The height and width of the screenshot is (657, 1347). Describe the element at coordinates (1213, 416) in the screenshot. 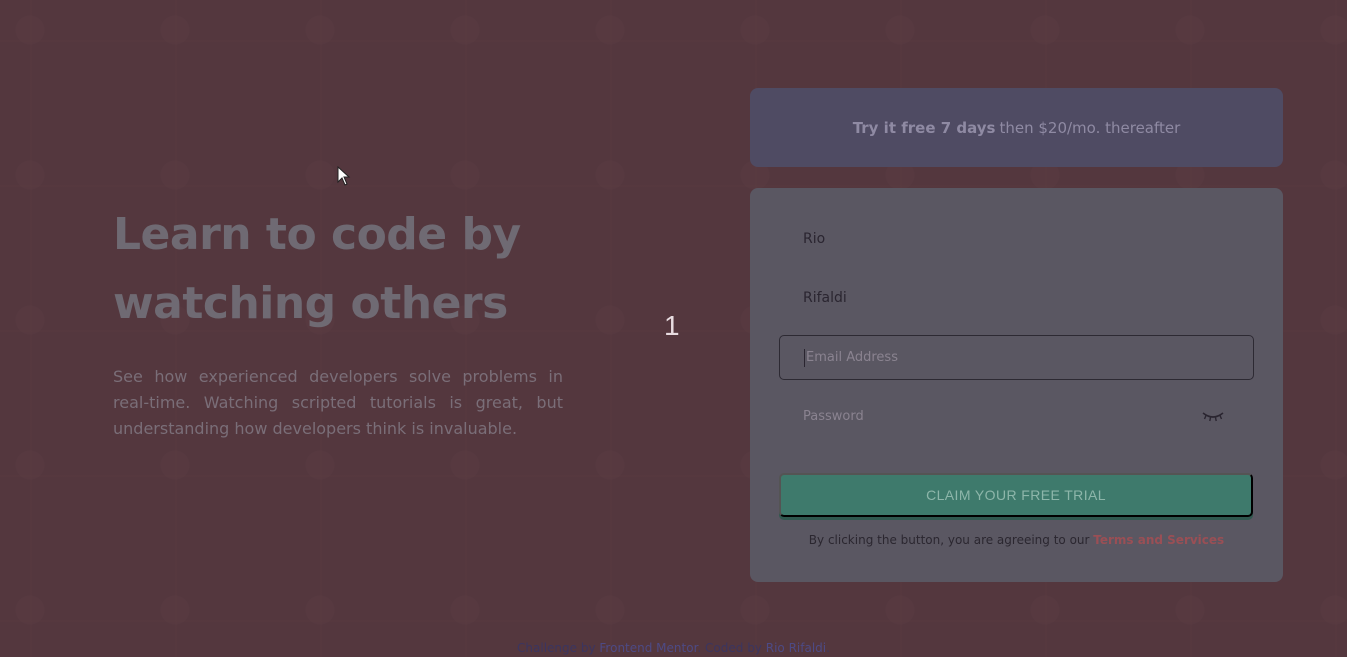

I see `eye-closed-icon` at that location.